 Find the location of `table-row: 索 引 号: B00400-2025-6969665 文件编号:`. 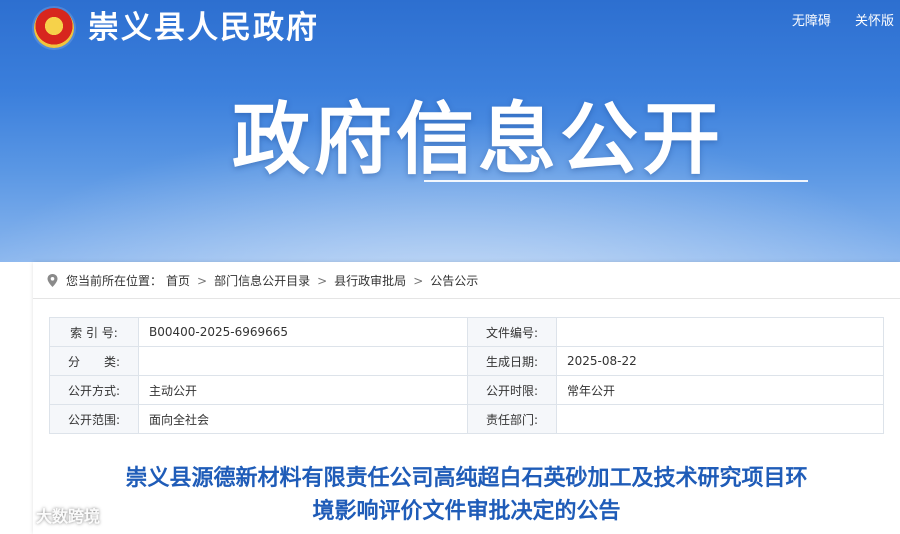

table-row: 索 引 号: B00400-2025-6969665 文件编号: is located at coordinates (466, 332).